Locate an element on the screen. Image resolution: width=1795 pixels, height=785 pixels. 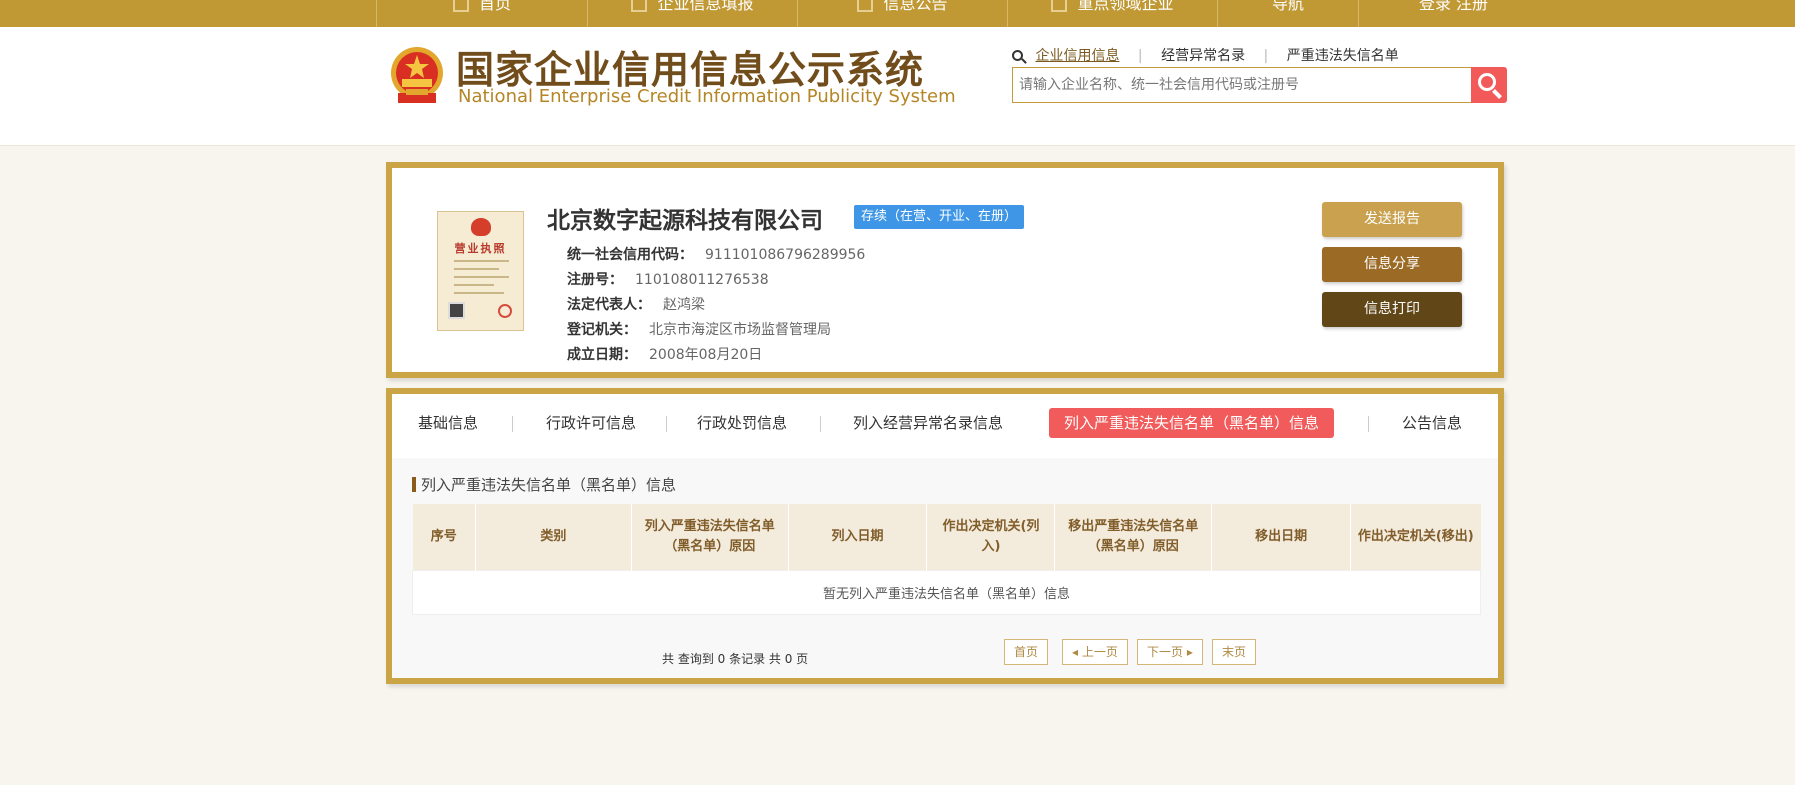
info-established-date: 成立日期： 2008年08月20日 is located at coordinates (664, 354).